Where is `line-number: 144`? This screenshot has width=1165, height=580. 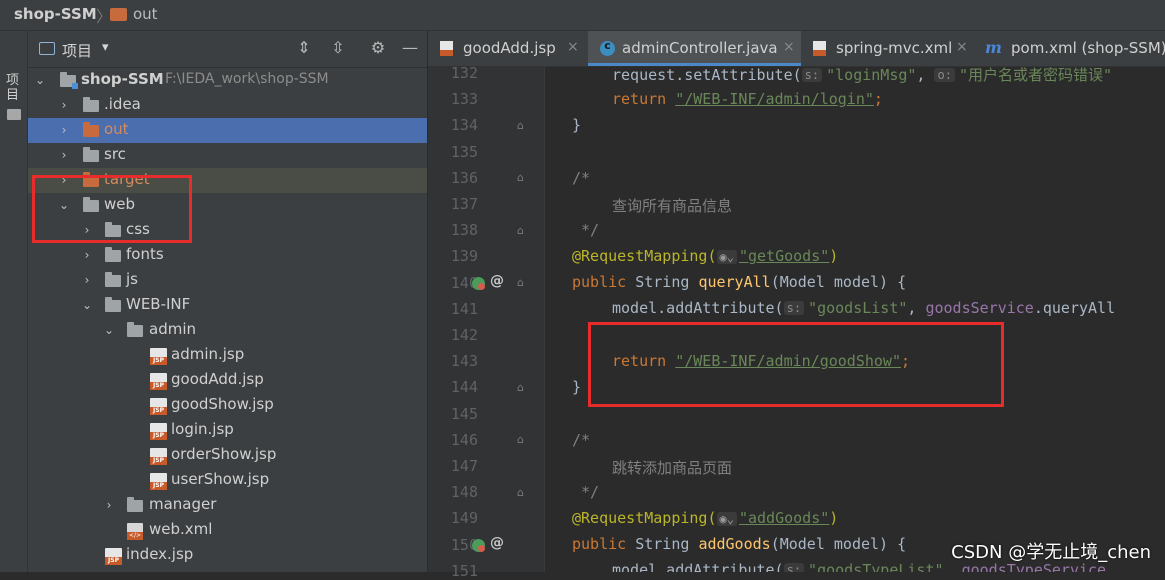 line-number: 144 is located at coordinates (464, 387).